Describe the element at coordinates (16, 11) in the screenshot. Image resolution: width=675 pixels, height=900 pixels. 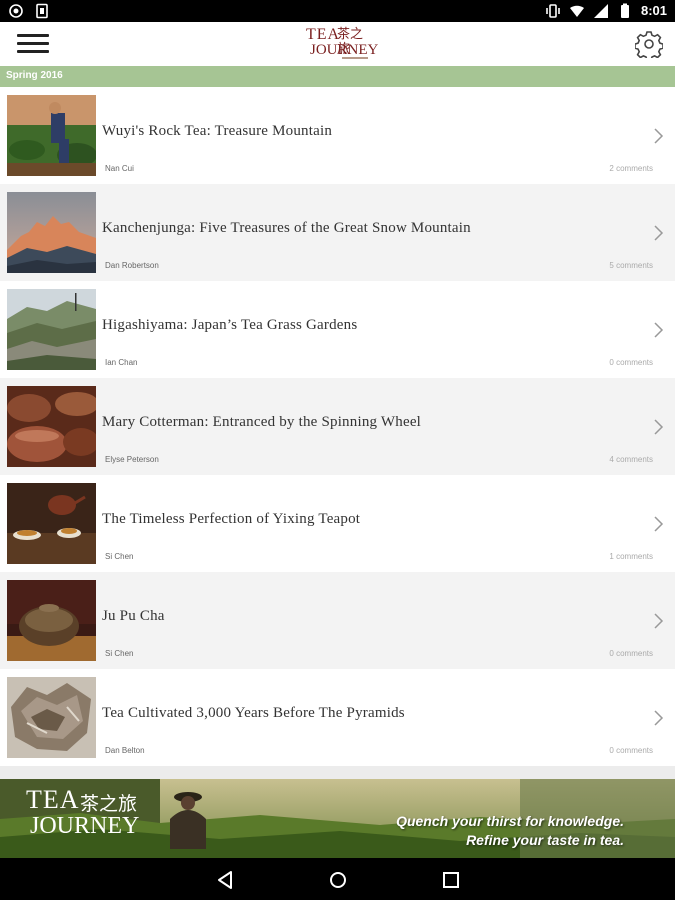
I see `shield-icon` at that location.